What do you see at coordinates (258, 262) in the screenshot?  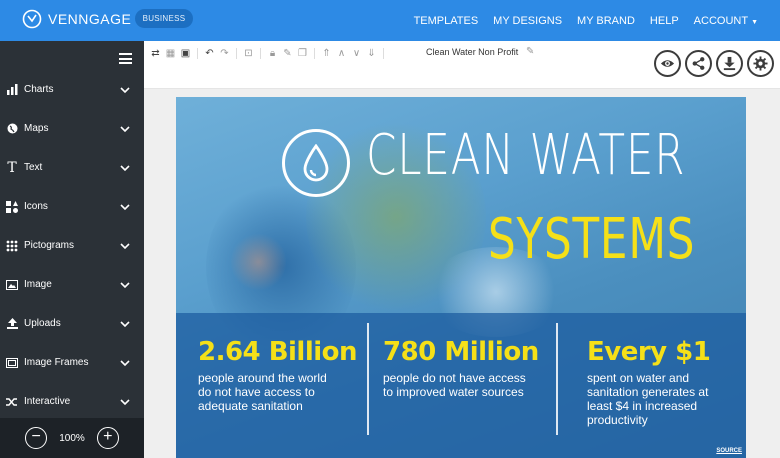 I see `photo-face` at bounding box center [258, 262].